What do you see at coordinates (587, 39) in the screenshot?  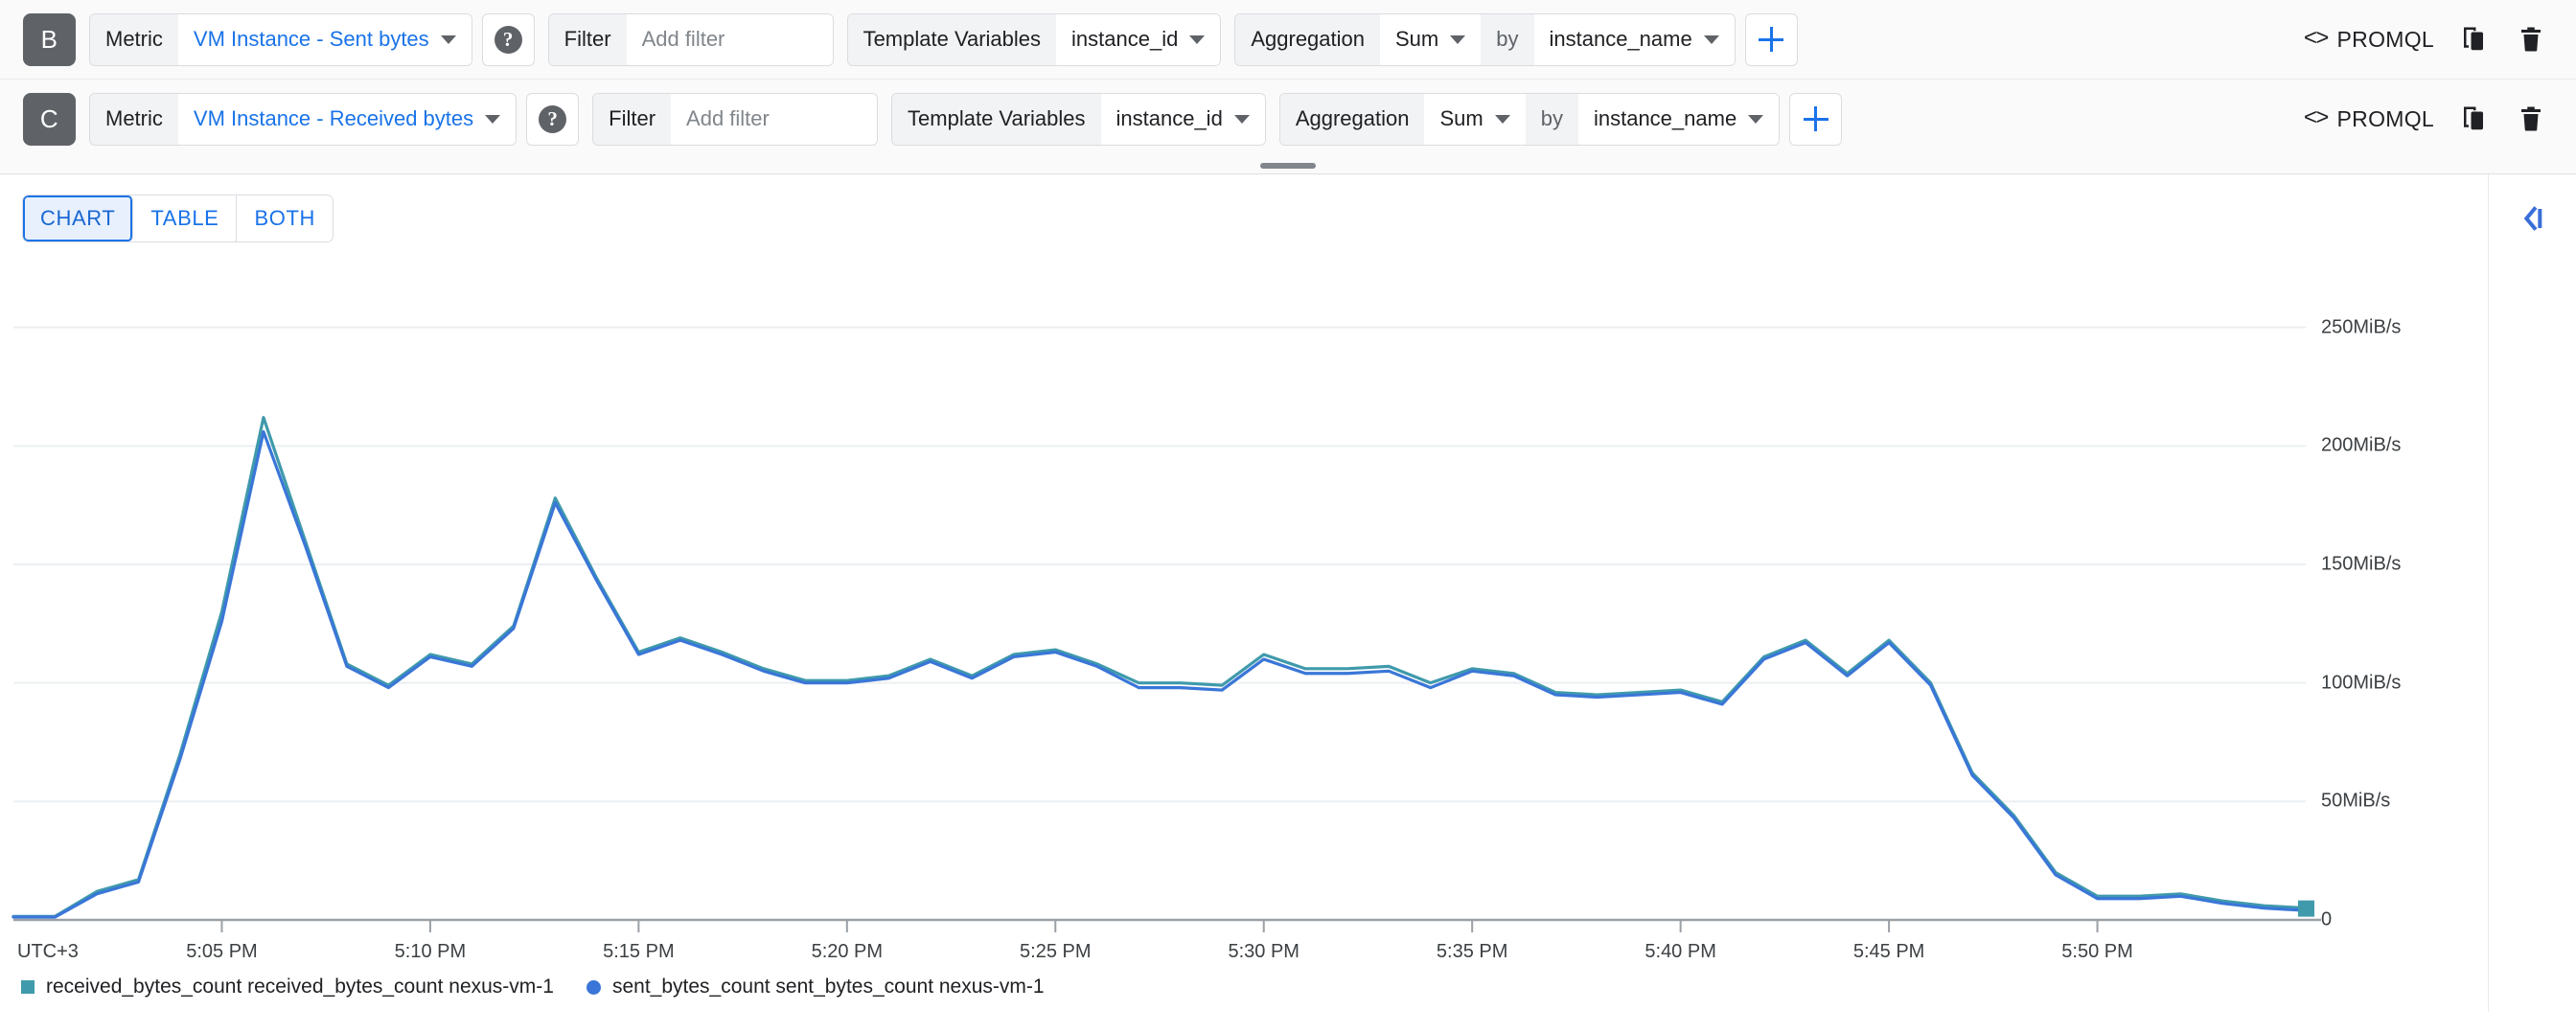 I see `filter-label-b: Filter` at bounding box center [587, 39].